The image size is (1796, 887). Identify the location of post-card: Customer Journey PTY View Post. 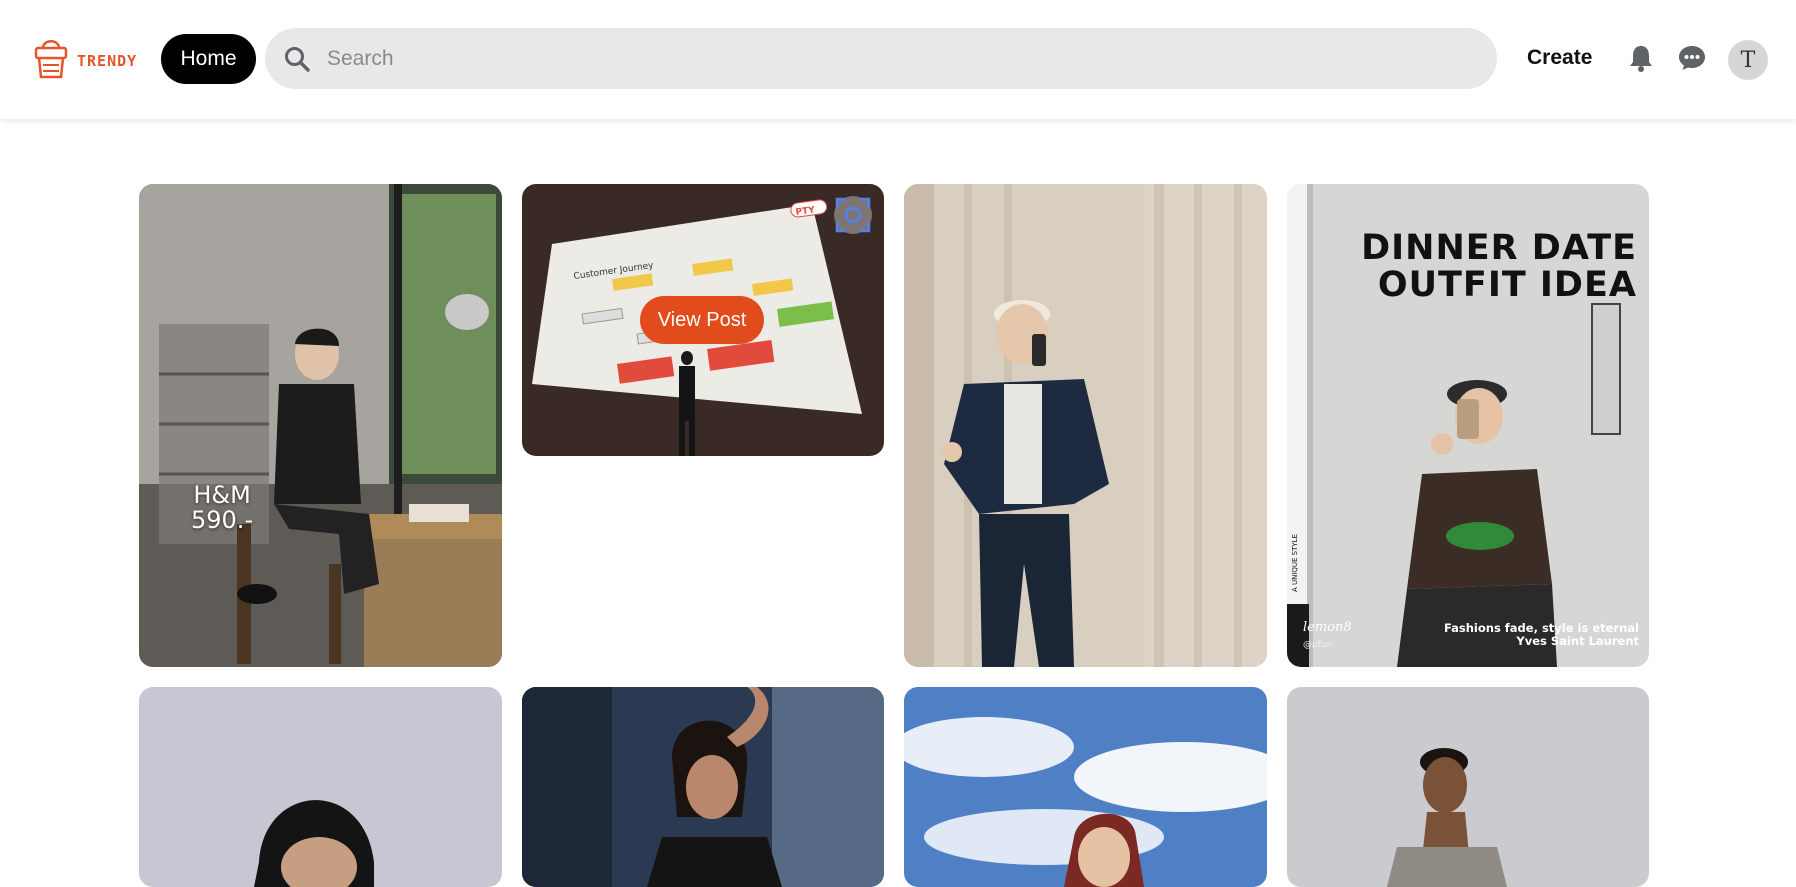
(703, 320).